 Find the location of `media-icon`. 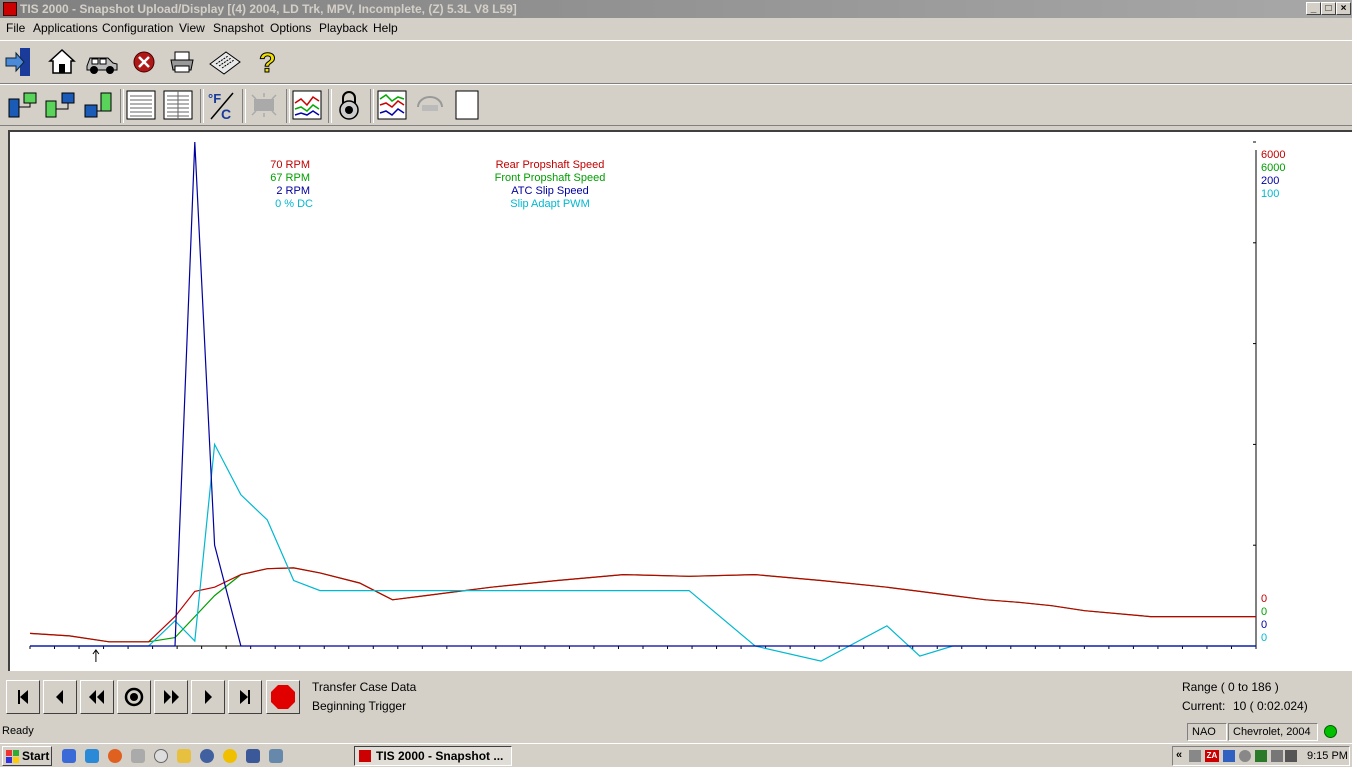

media-icon is located at coordinates (207, 756).